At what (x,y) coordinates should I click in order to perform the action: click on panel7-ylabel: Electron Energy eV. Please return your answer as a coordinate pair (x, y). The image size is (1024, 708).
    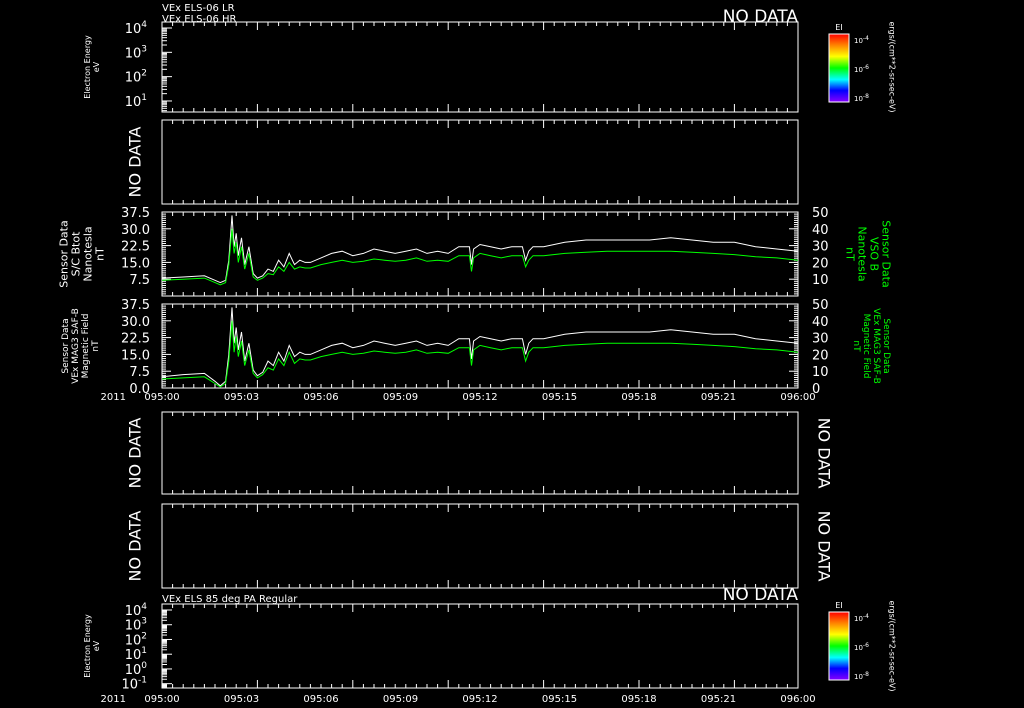
    Looking at the image, I should click on (92, 646).